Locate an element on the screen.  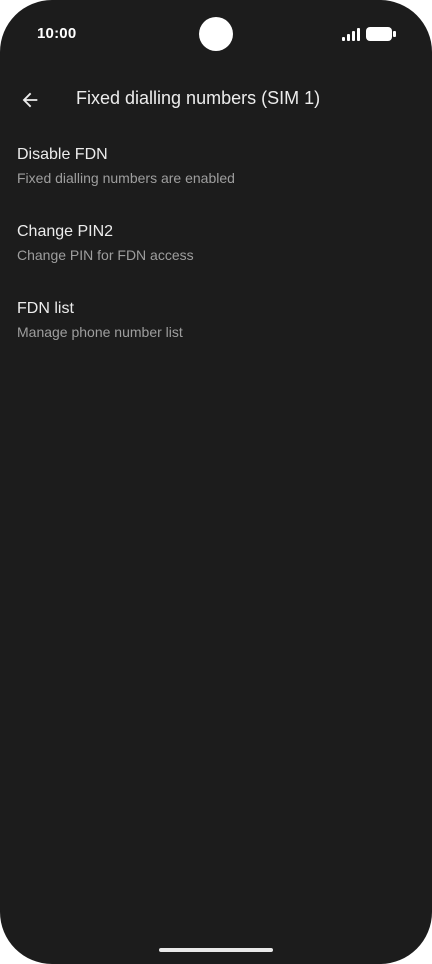
list-item-title: Change PIN2 is located at coordinates (65, 231).